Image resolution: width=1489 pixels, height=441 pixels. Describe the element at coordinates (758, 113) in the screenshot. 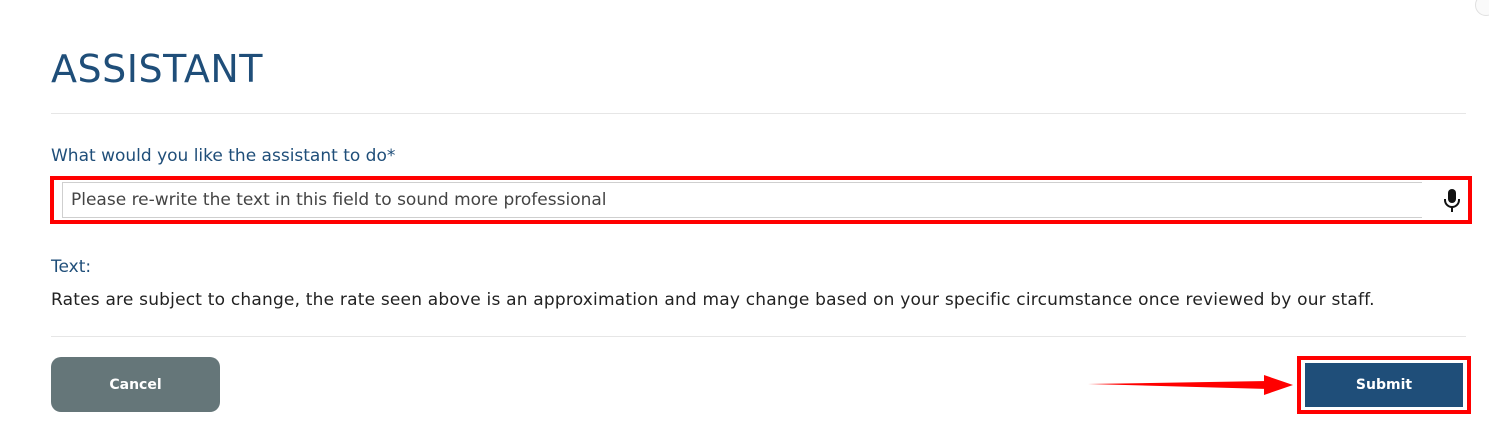

I see `header-divider` at that location.